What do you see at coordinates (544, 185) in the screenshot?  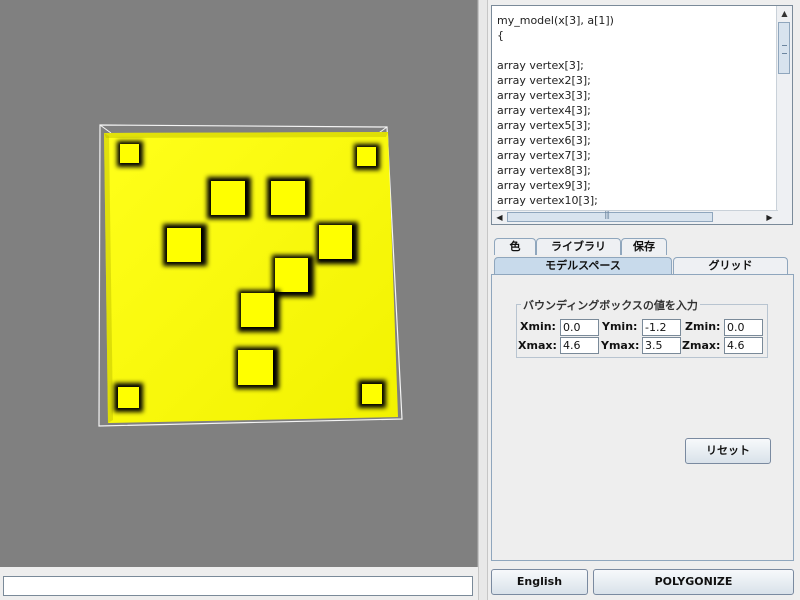 I see `code-line: array vertex9[3];` at bounding box center [544, 185].